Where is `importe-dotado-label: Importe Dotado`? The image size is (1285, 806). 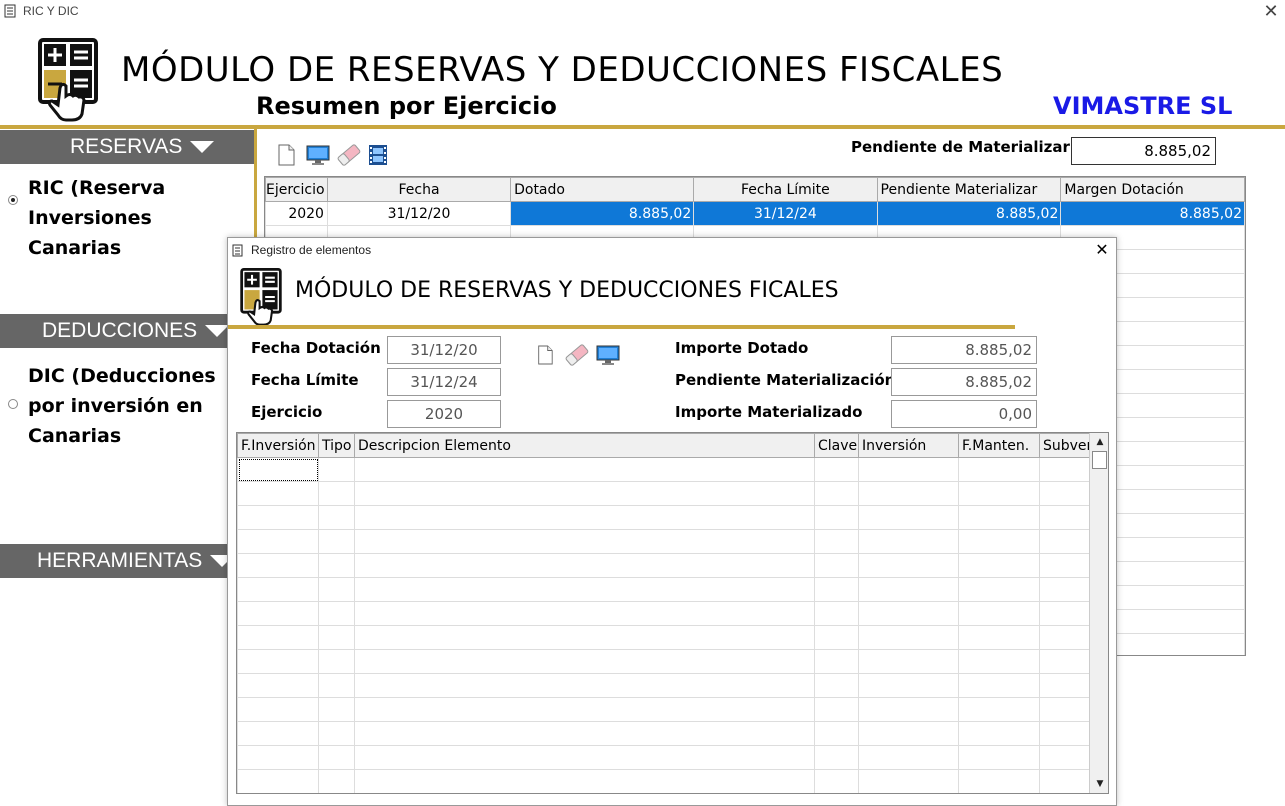 importe-dotado-label: Importe Dotado is located at coordinates (742, 348).